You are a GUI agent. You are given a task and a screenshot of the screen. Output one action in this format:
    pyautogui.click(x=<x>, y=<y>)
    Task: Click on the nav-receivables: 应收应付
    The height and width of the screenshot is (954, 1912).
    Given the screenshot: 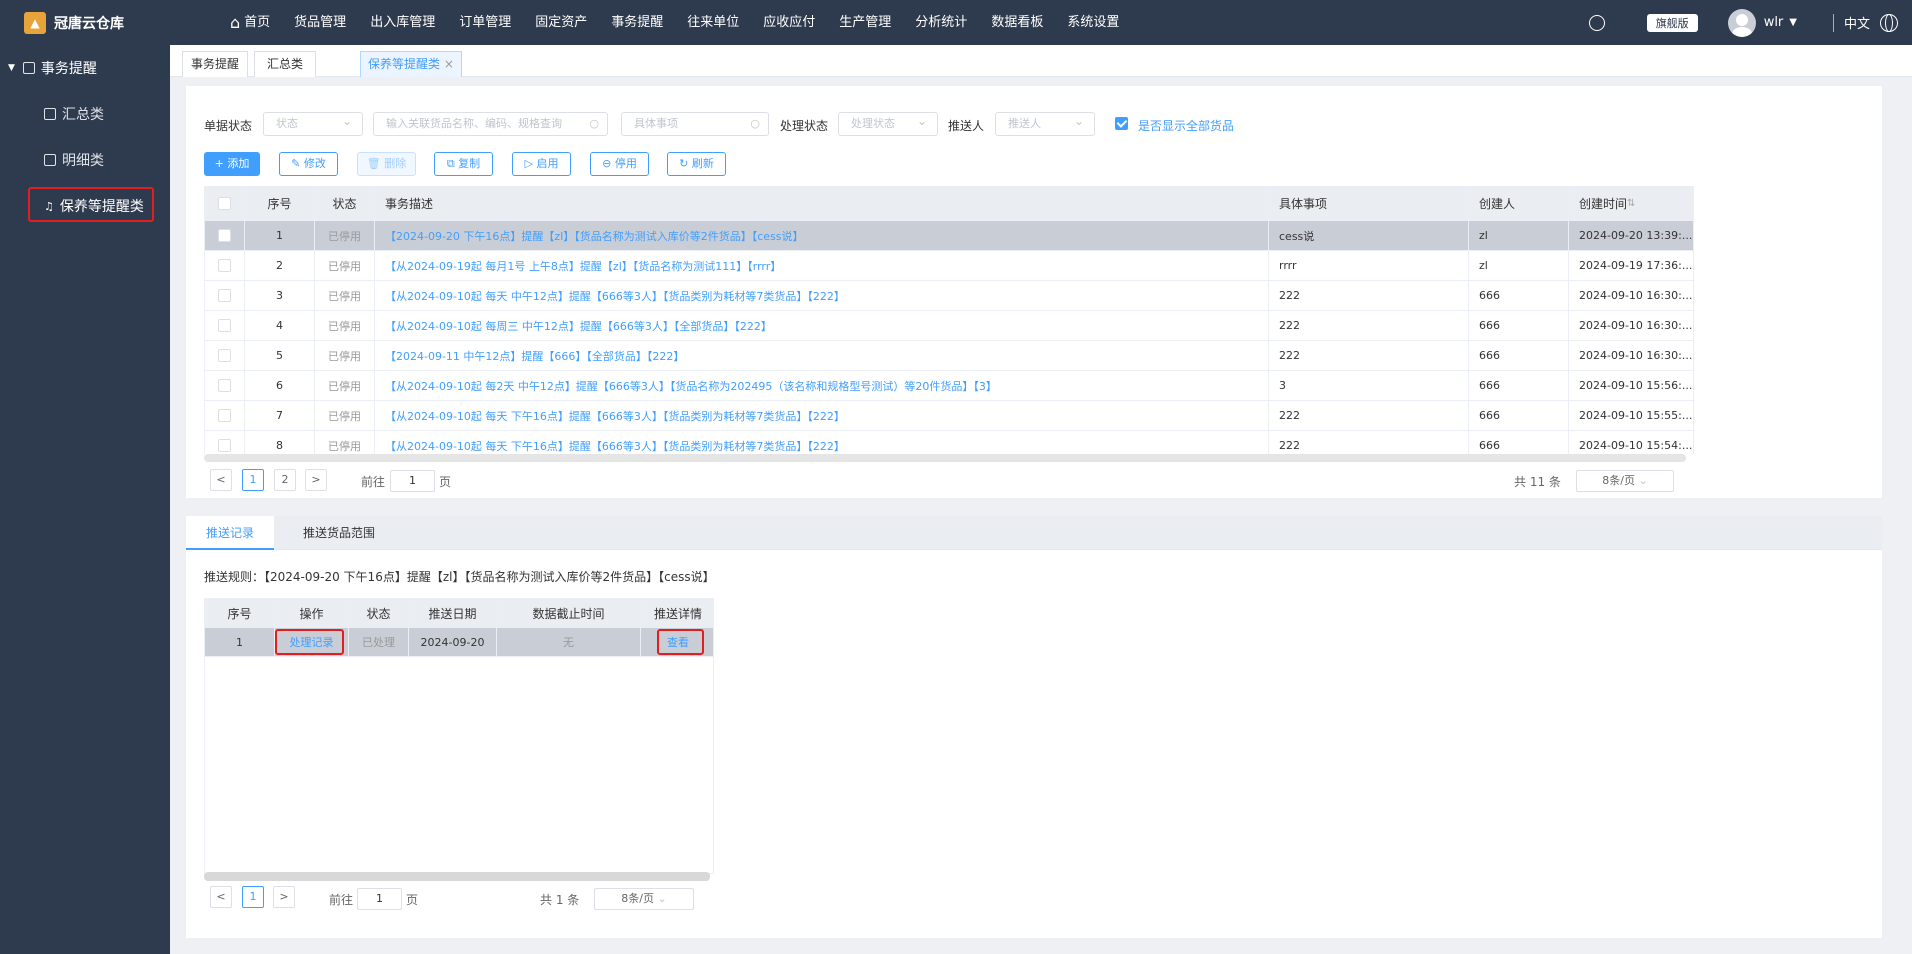 What is the action you would take?
    pyautogui.click(x=789, y=22)
    